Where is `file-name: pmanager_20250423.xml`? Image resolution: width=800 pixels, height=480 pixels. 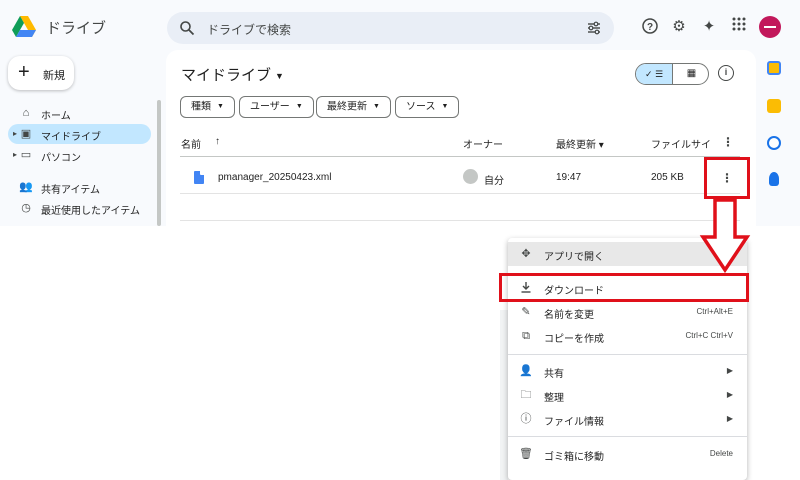 file-name: pmanager_20250423.xml is located at coordinates (275, 177).